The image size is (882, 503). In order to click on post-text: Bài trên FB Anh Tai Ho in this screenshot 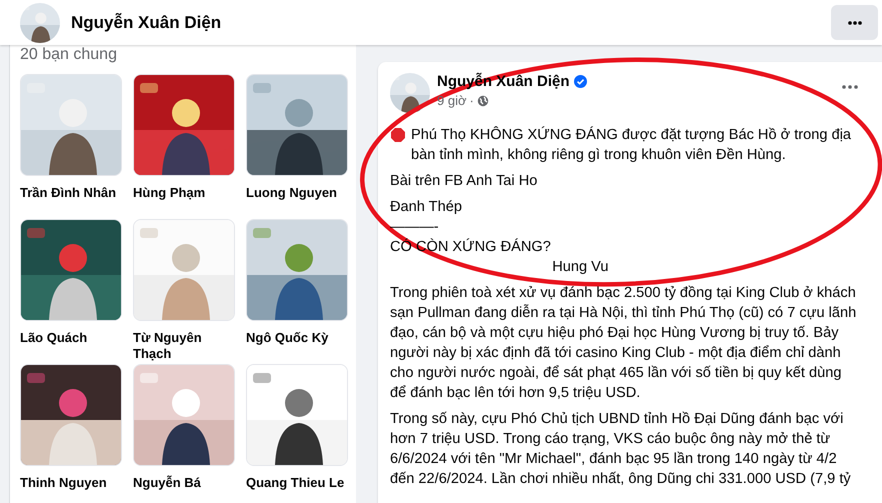, I will do `click(464, 181)`.